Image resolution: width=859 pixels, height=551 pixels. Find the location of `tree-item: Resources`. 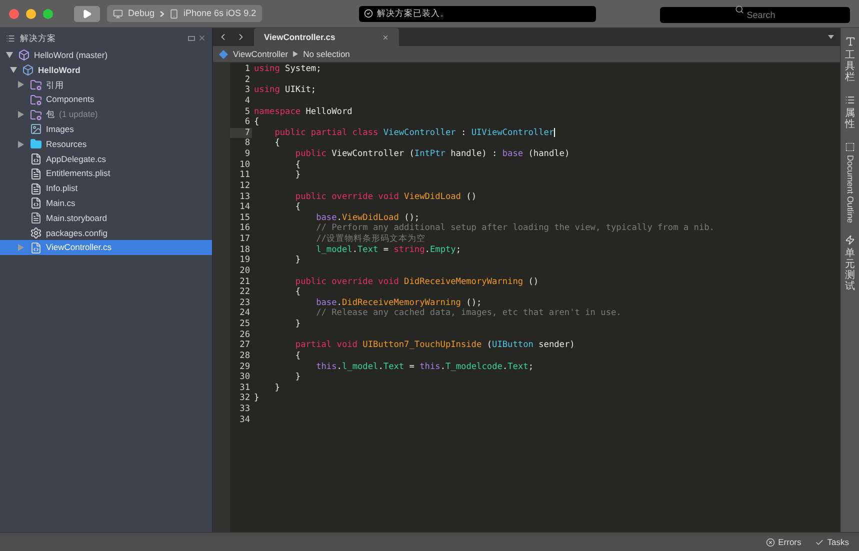

tree-item: Resources is located at coordinates (106, 144).